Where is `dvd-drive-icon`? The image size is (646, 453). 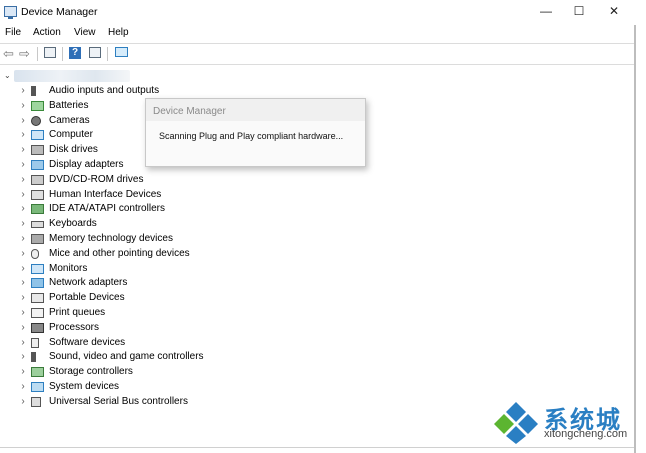 dvd-drive-icon is located at coordinates (37, 179).